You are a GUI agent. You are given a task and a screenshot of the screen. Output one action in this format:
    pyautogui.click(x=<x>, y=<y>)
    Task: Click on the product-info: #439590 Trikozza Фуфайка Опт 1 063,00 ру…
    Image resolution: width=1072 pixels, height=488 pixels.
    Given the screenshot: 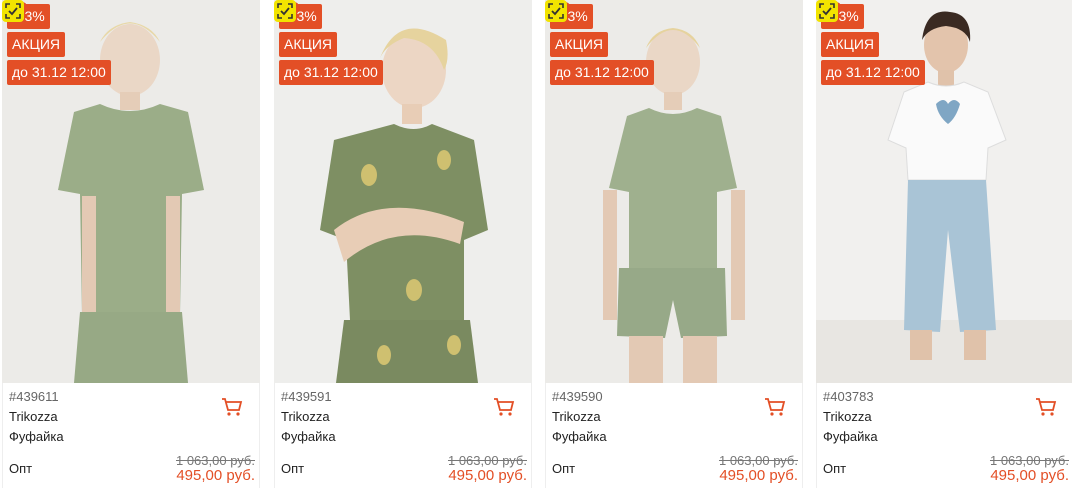 What is the action you would take?
    pyautogui.click(x=674, y=435)
    